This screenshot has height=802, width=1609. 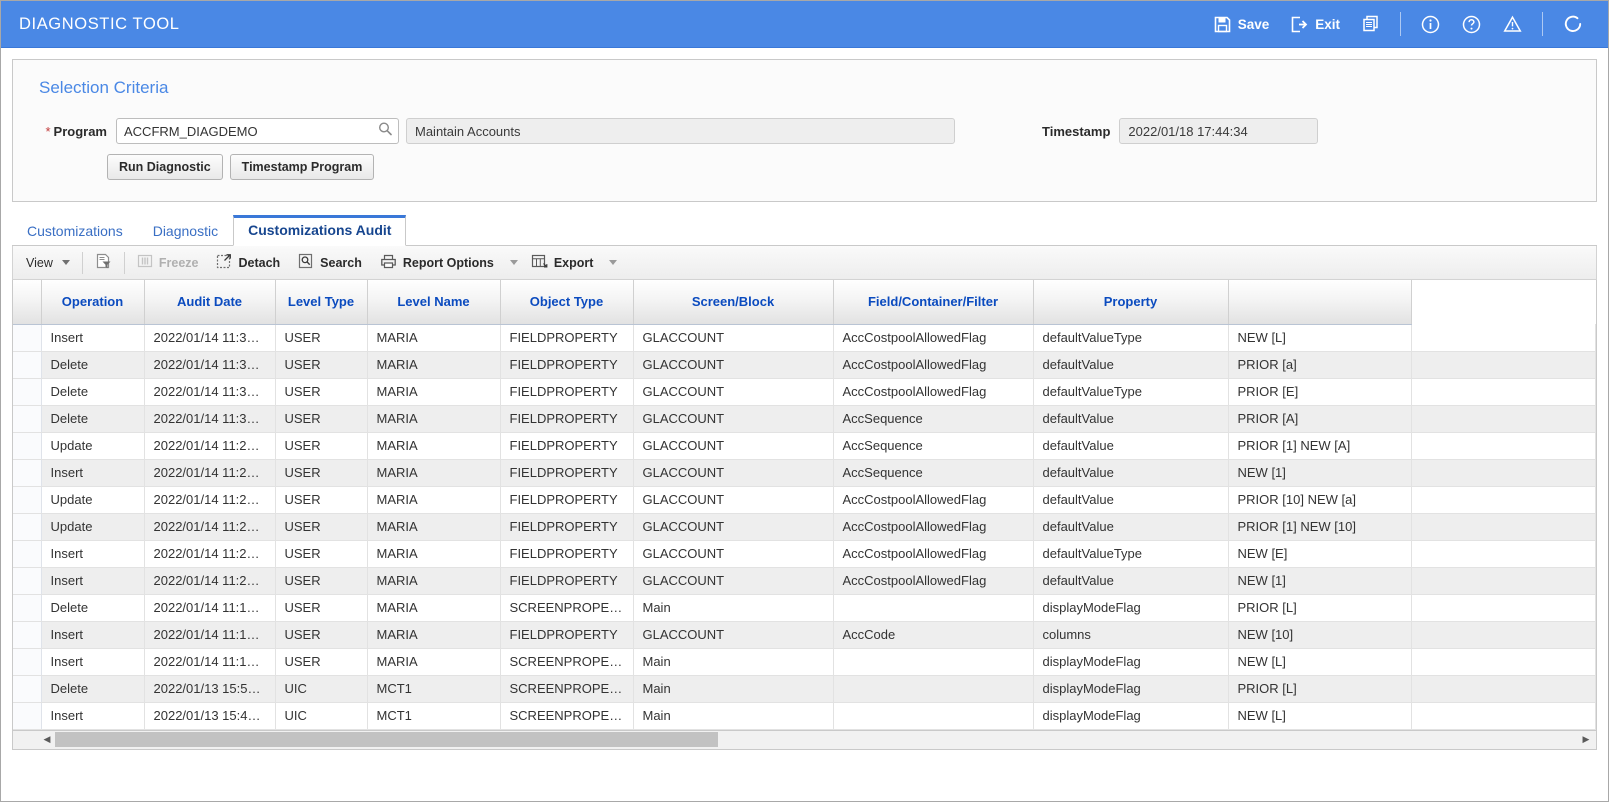 I want to click on column-header-level-name: Level Name, so click(x=434, y=302).